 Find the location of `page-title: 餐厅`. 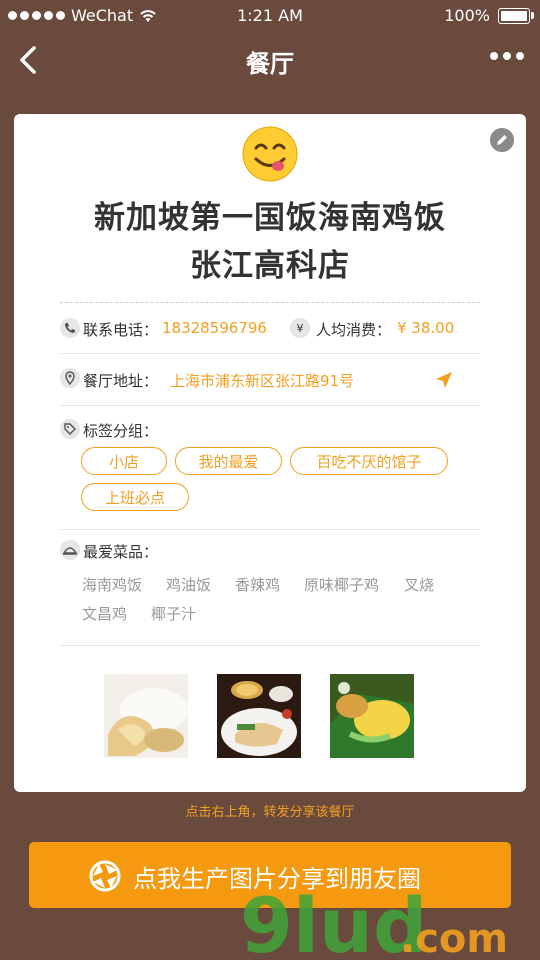

page-title: 餐厅 is located at coordinates (270, 64).